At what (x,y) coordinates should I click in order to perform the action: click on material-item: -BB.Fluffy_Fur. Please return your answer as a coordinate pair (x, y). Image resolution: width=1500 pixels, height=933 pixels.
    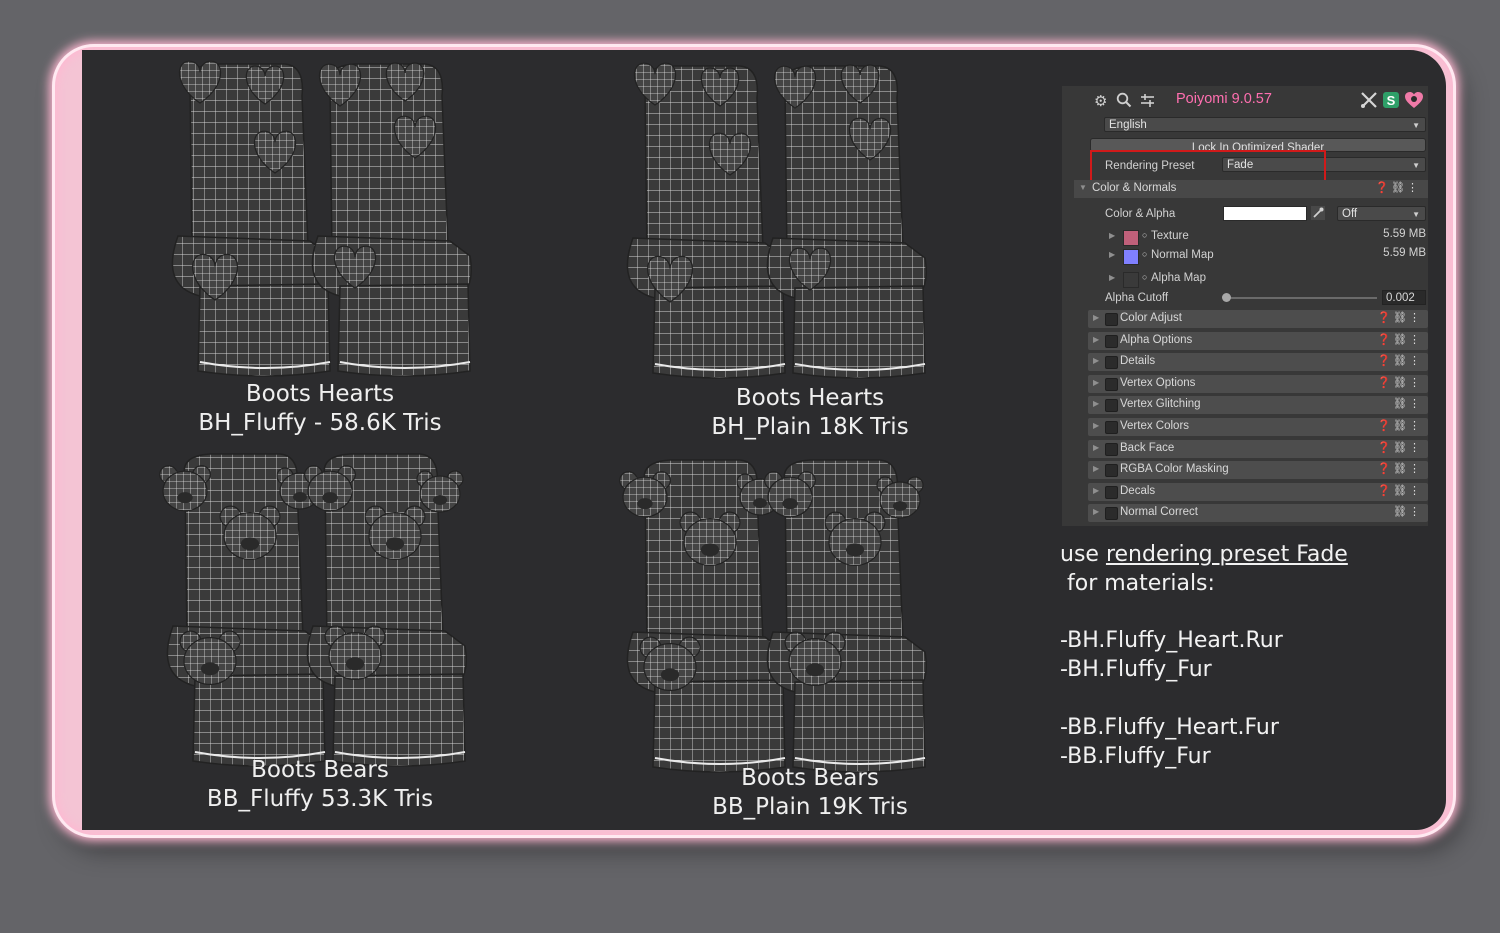
    Looking at the image, I should click on (1135, 756).